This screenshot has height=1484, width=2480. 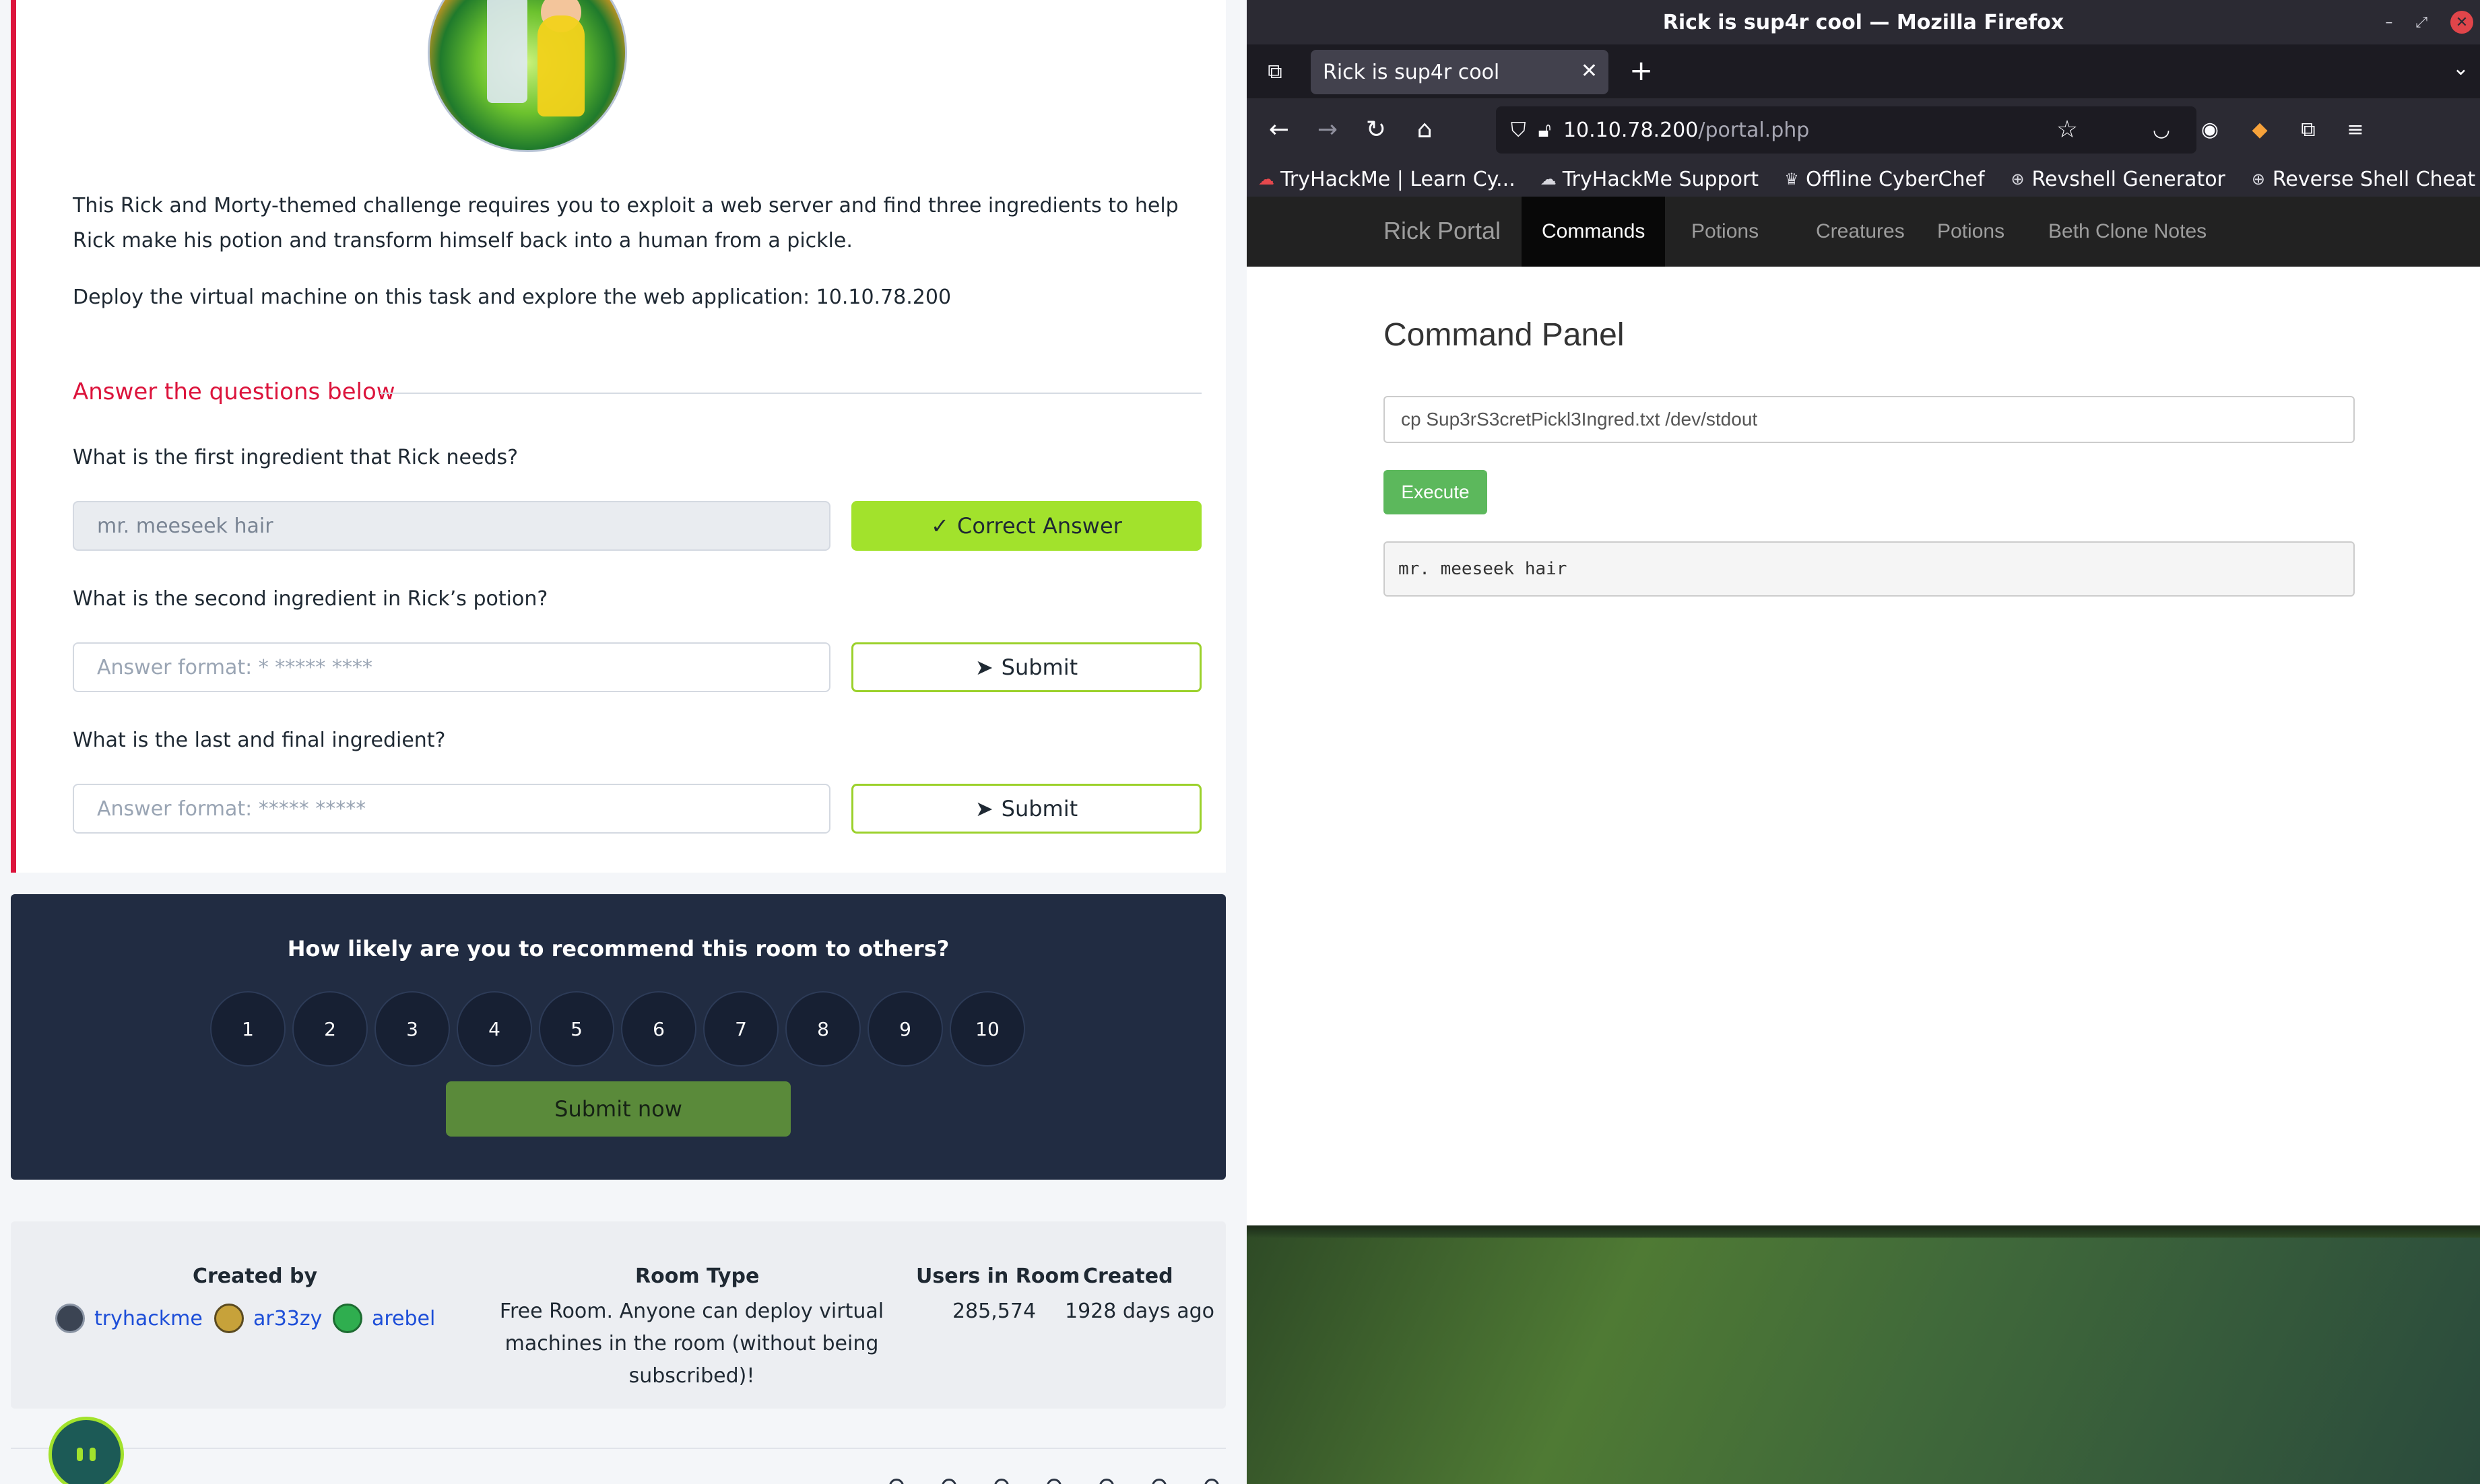 What do you see at coordinates (288, 1318) in the screenshot?
I see `creator-name: ar33zy` at bounding box center [288, 1318].